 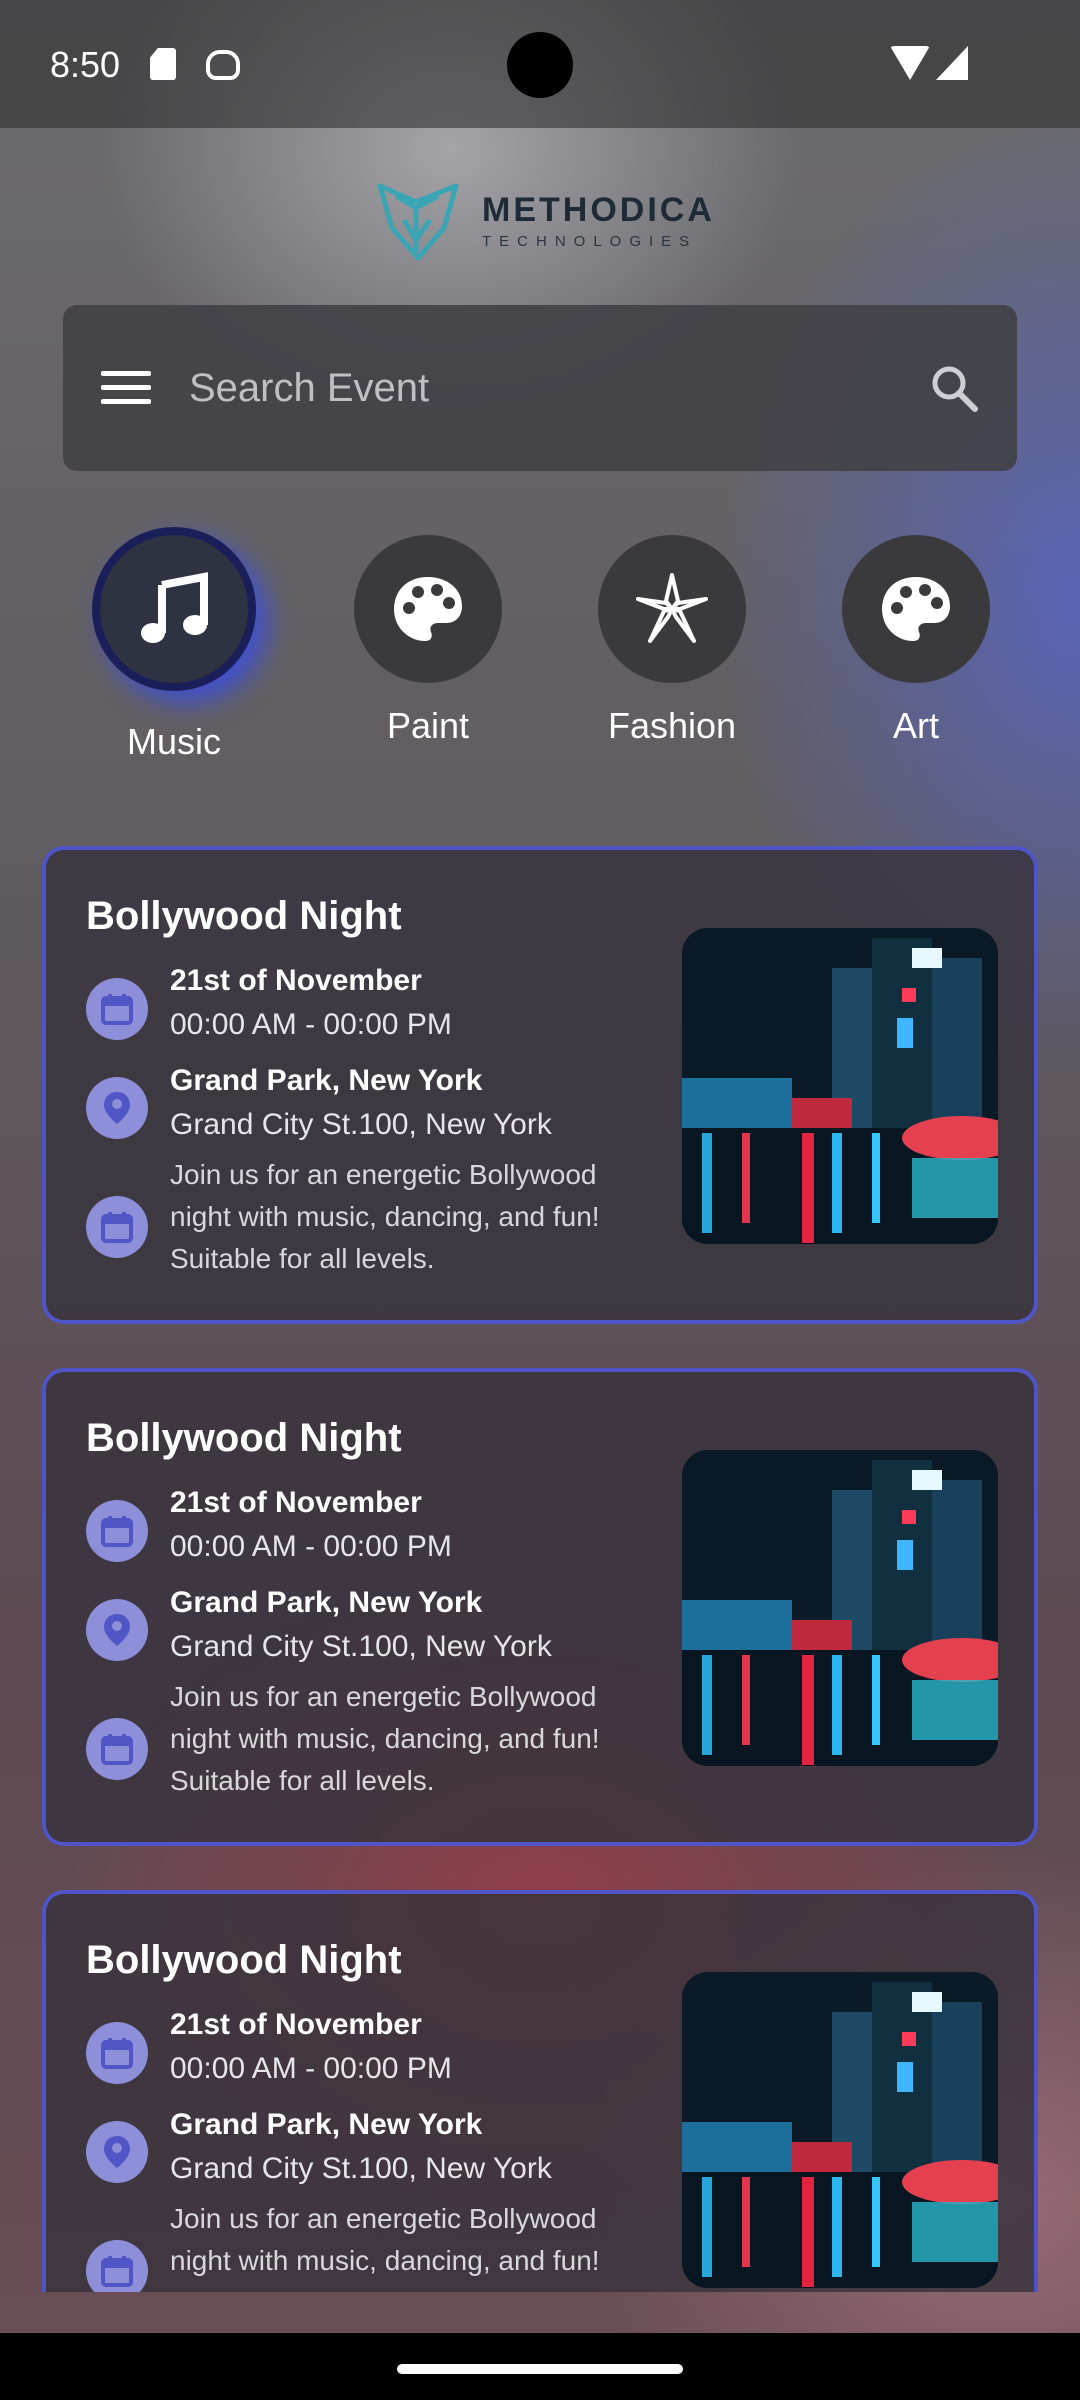 I want to click on category-label: Art, so click(x=915, y=725).